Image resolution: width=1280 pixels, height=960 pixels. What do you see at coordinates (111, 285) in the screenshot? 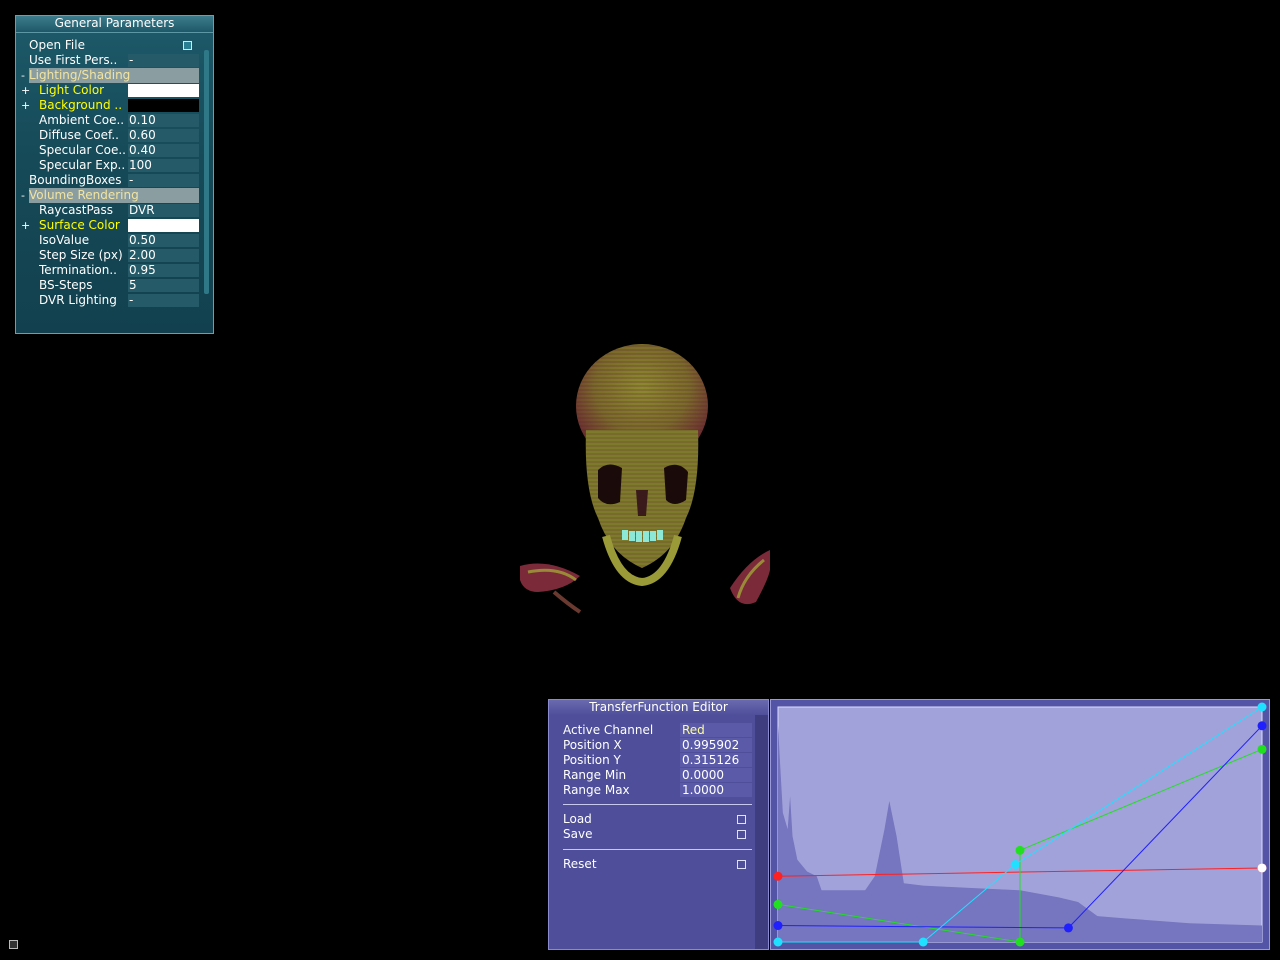
I see `param-row: BS-Steps 5` at bounding box center [111, 285].